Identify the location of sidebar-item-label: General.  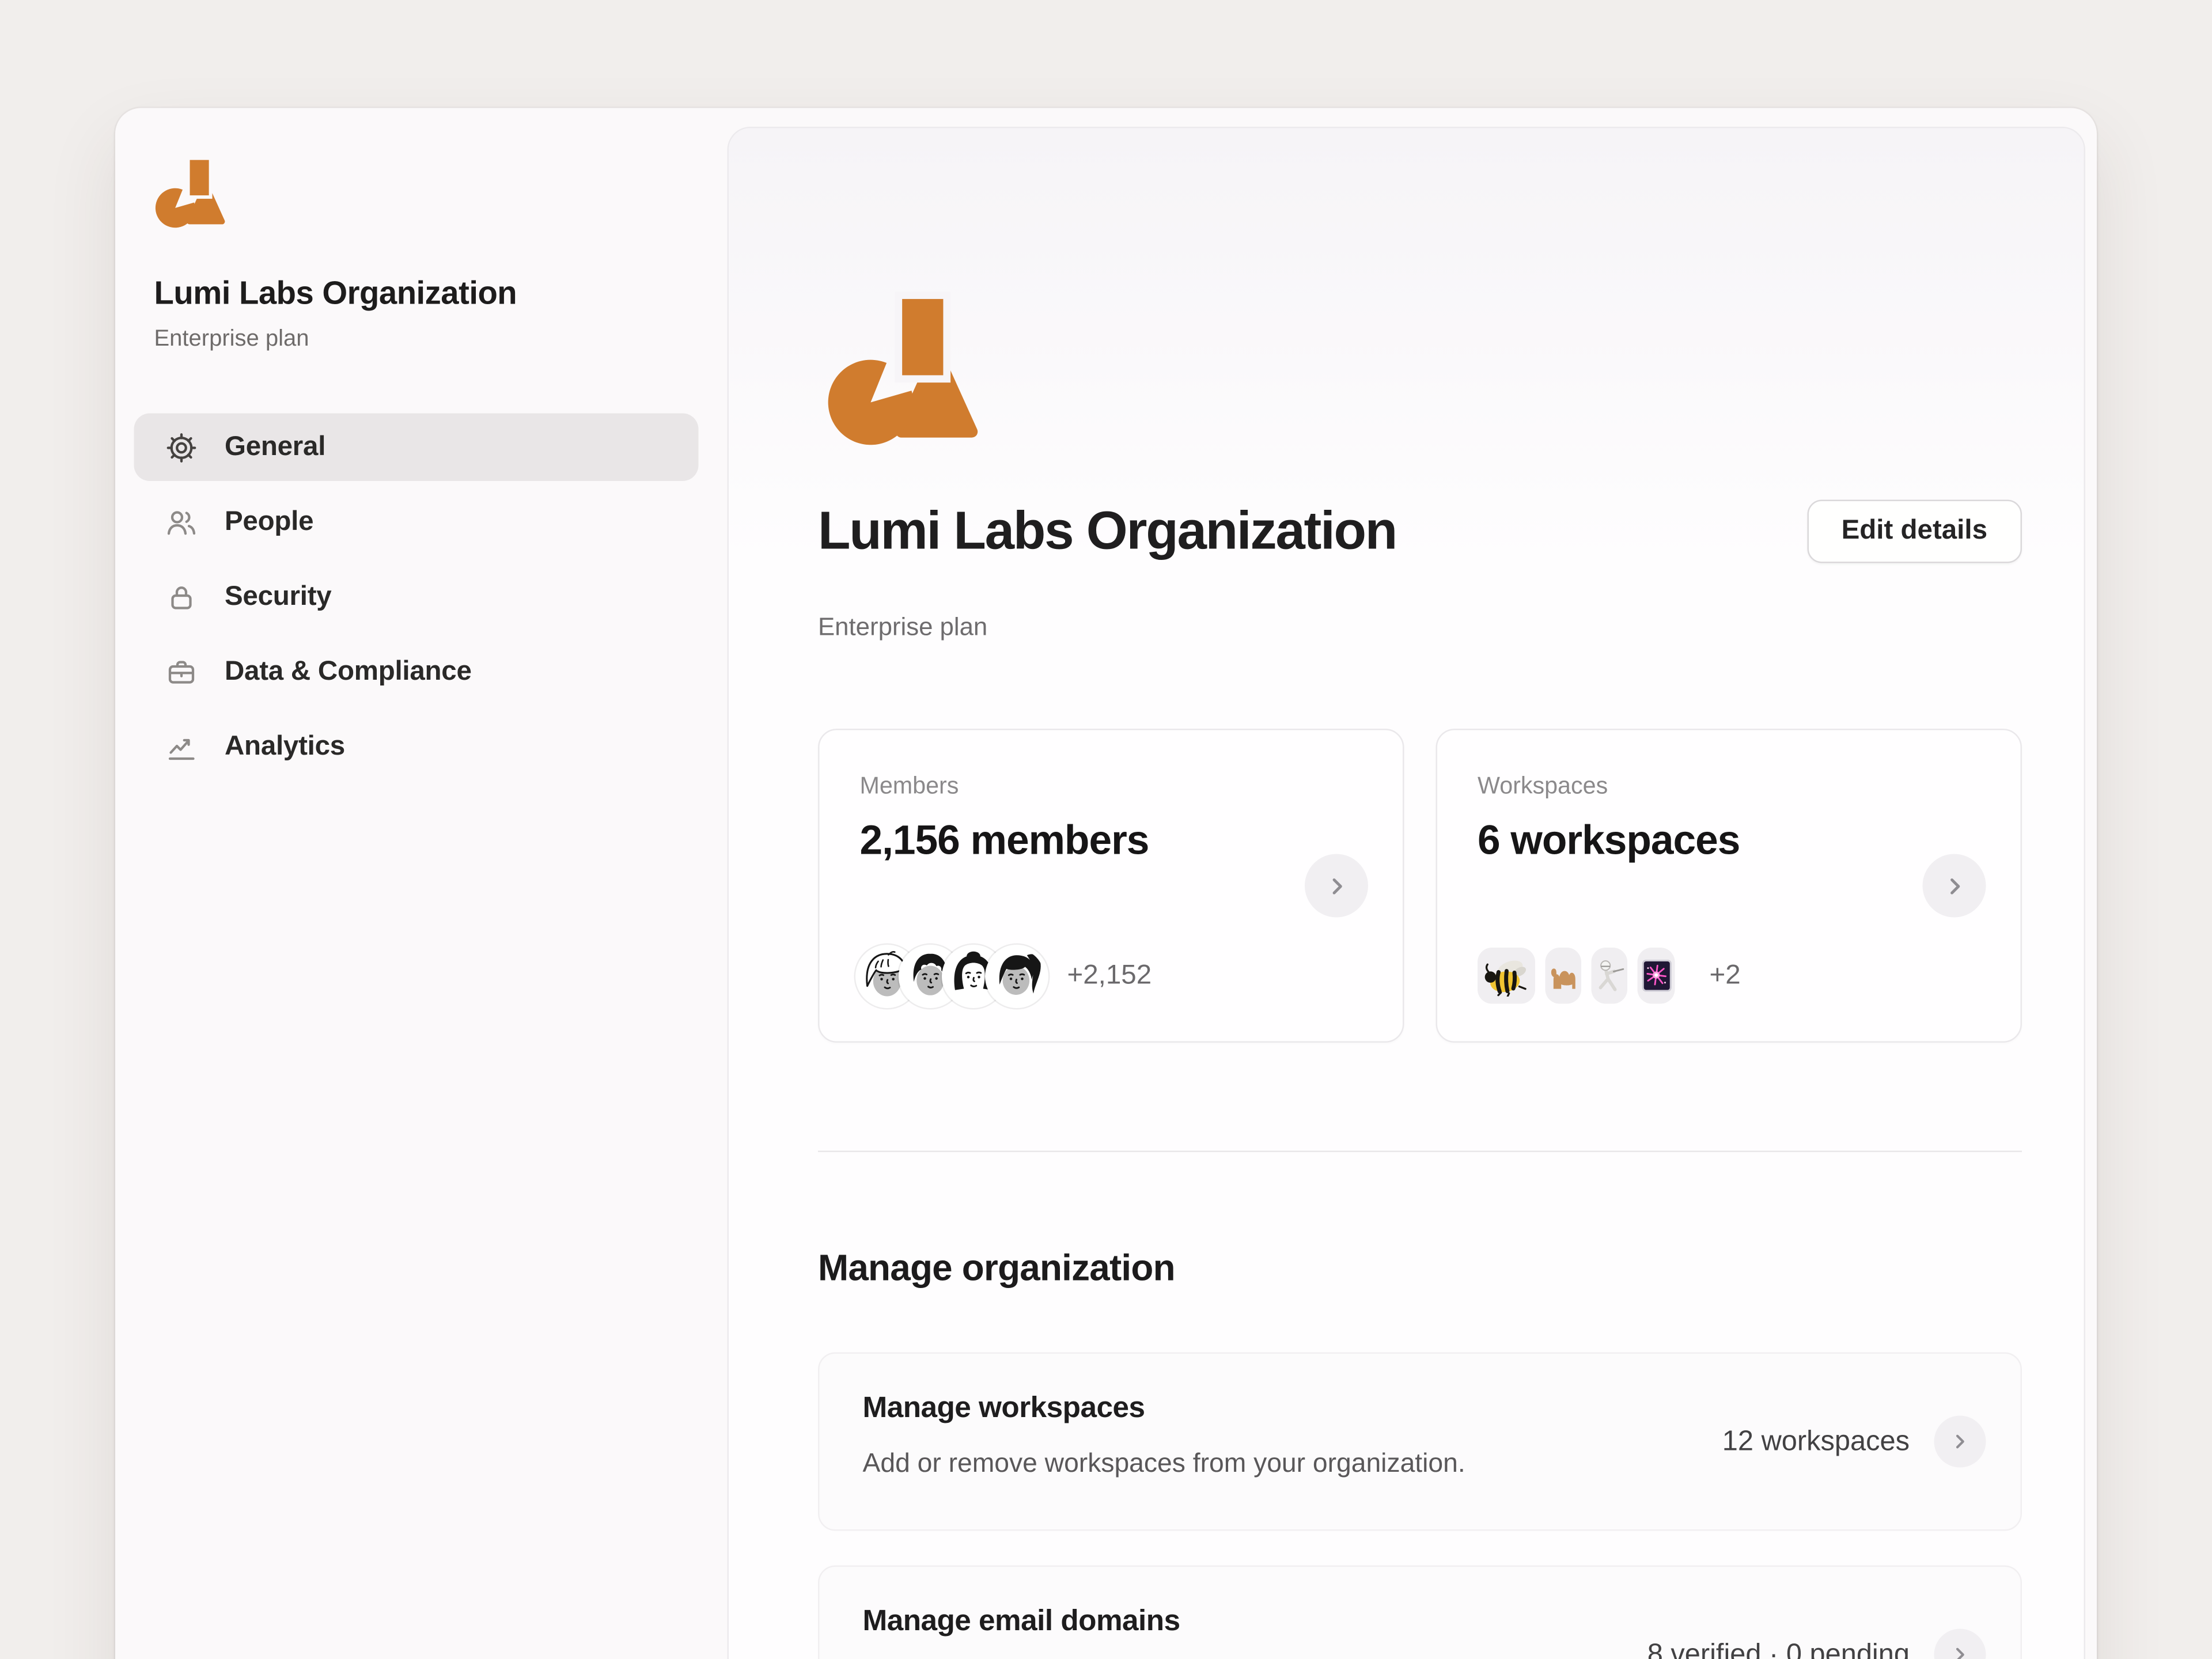
(275, 446).